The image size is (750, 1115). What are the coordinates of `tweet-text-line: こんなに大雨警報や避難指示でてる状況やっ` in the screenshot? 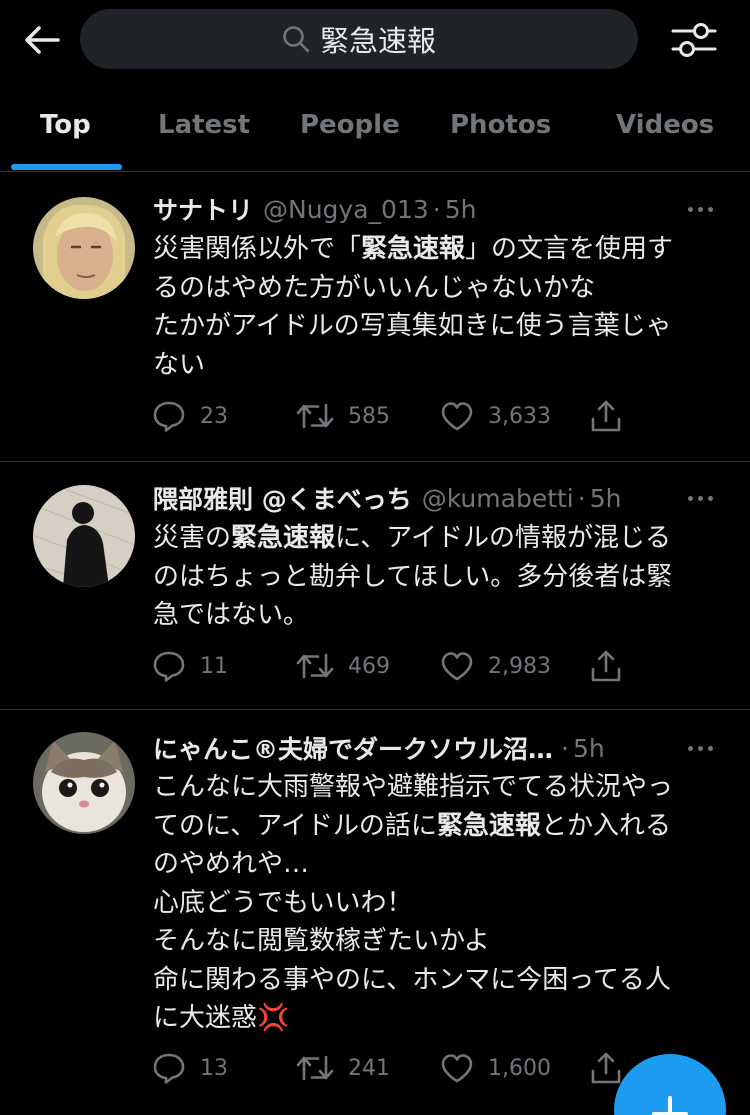 It's located at (413, 787).